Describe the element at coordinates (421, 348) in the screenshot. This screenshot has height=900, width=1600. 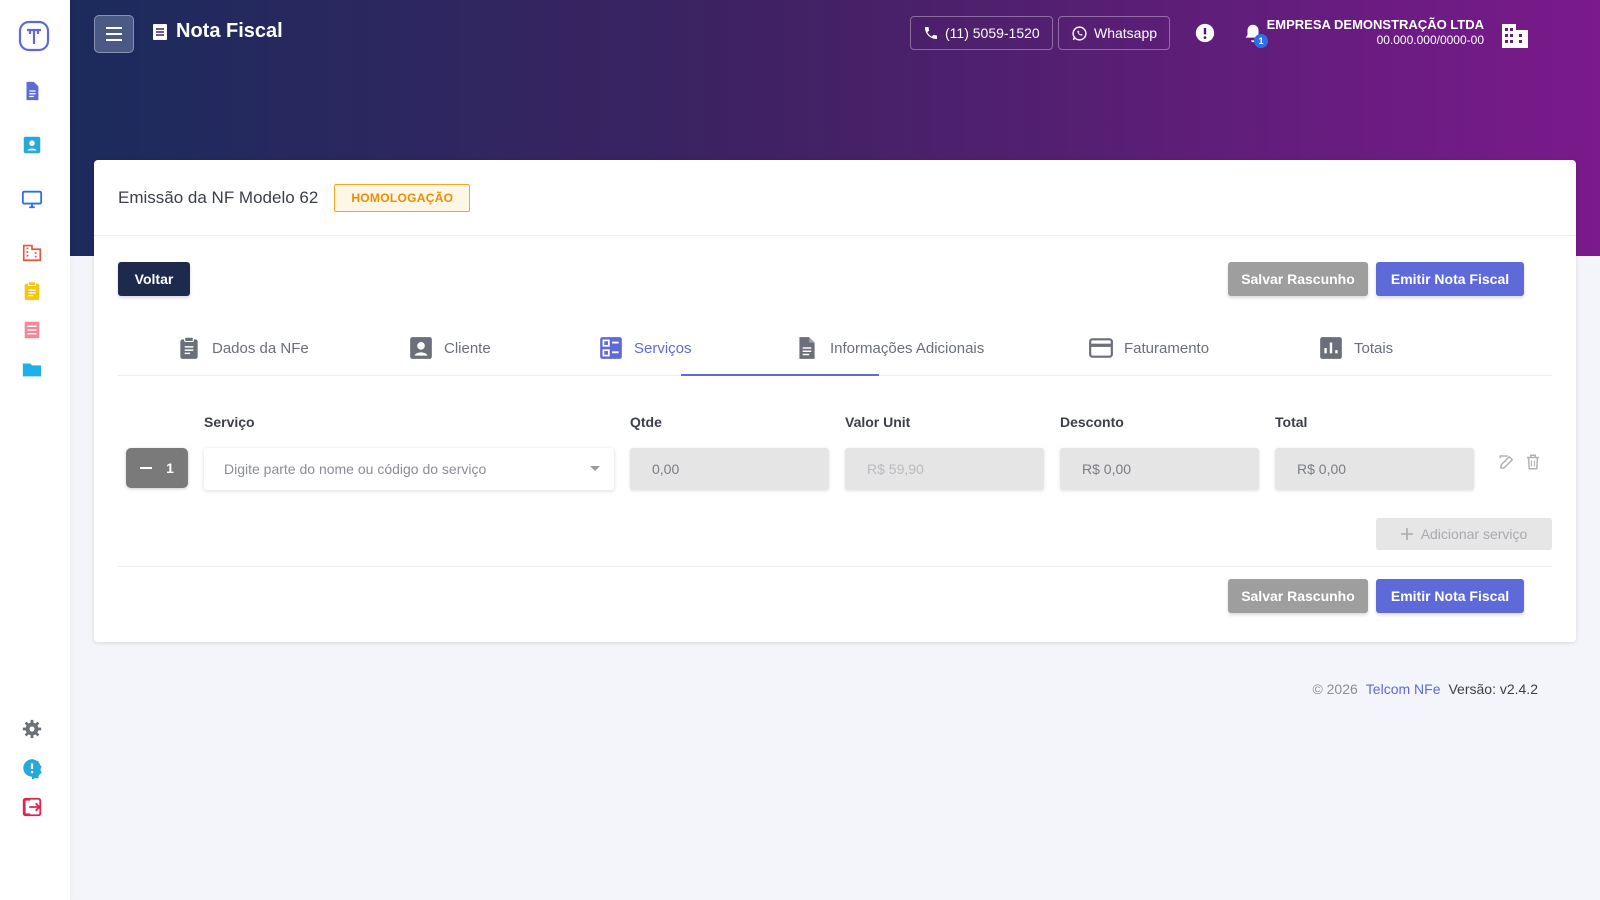
I see `contact-icon` at that location.